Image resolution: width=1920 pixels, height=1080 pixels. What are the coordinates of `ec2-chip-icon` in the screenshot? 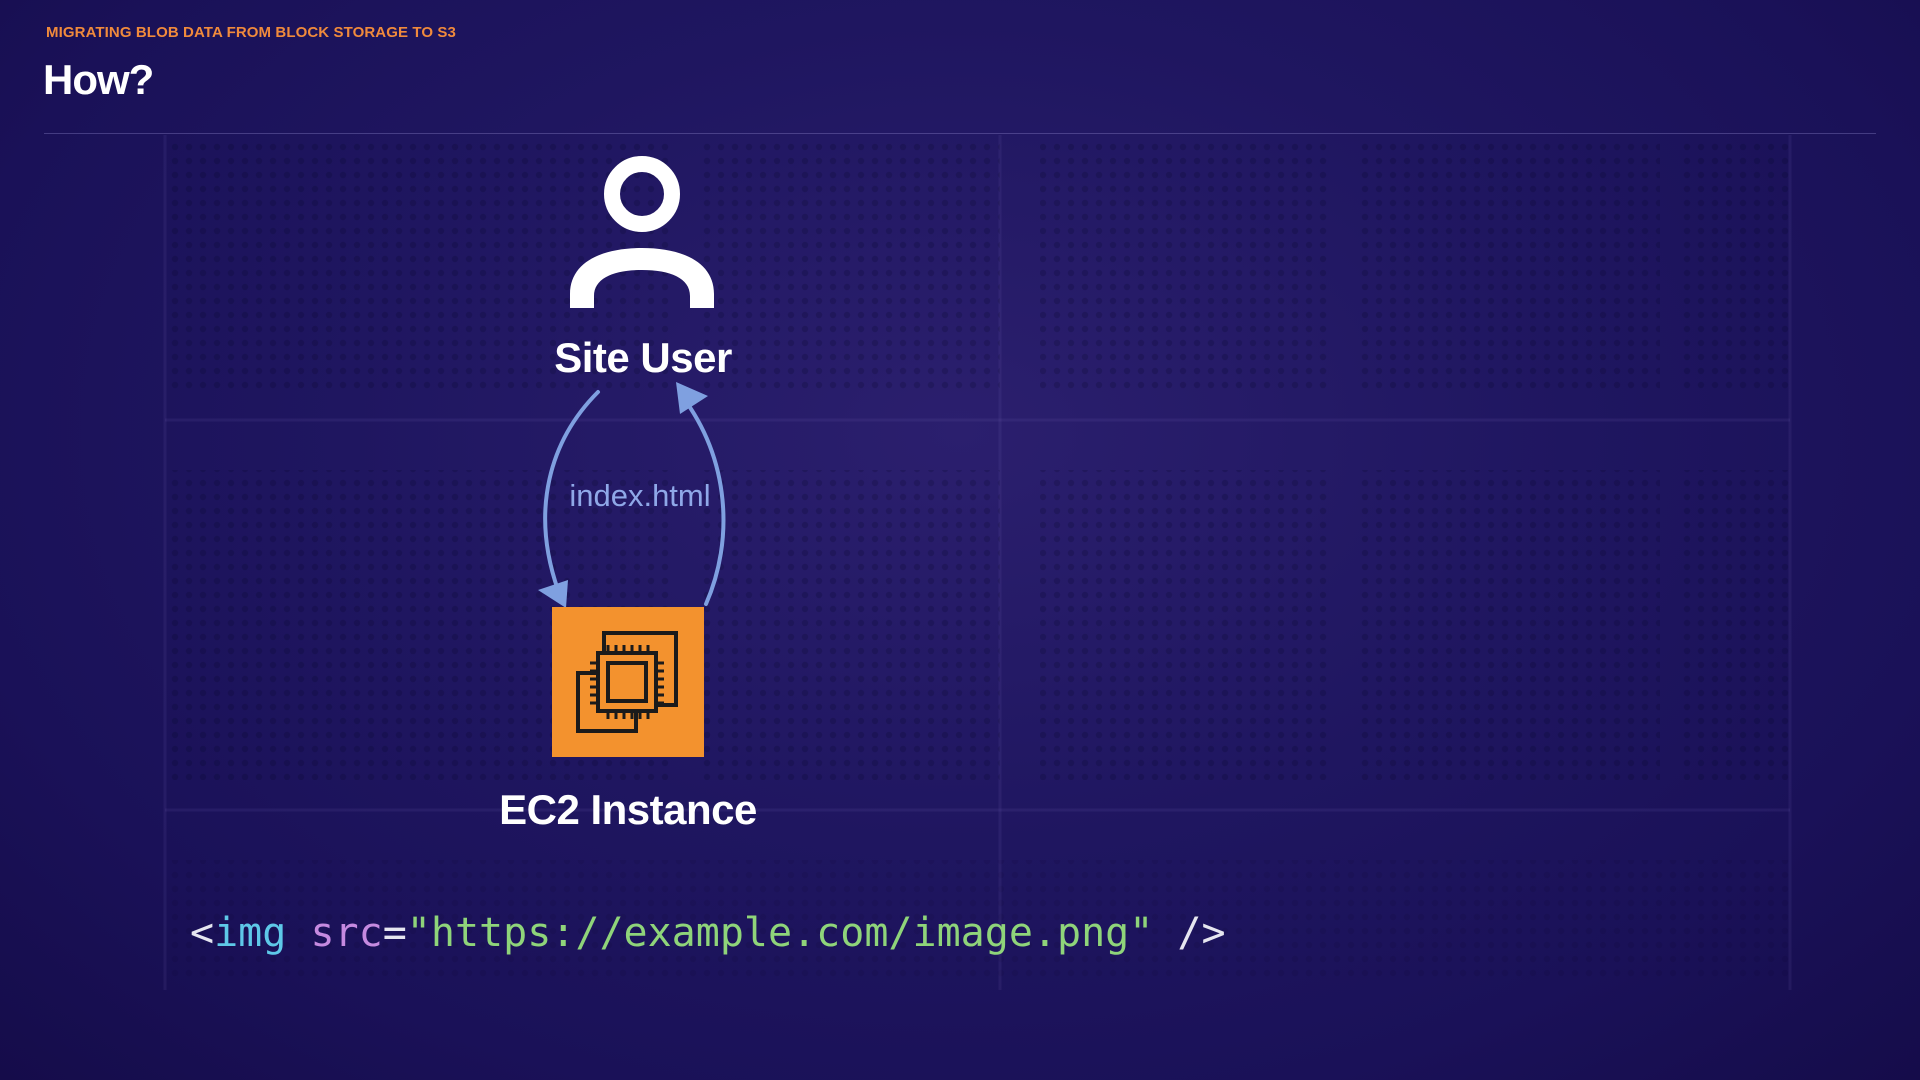 It's located at (627, 682).